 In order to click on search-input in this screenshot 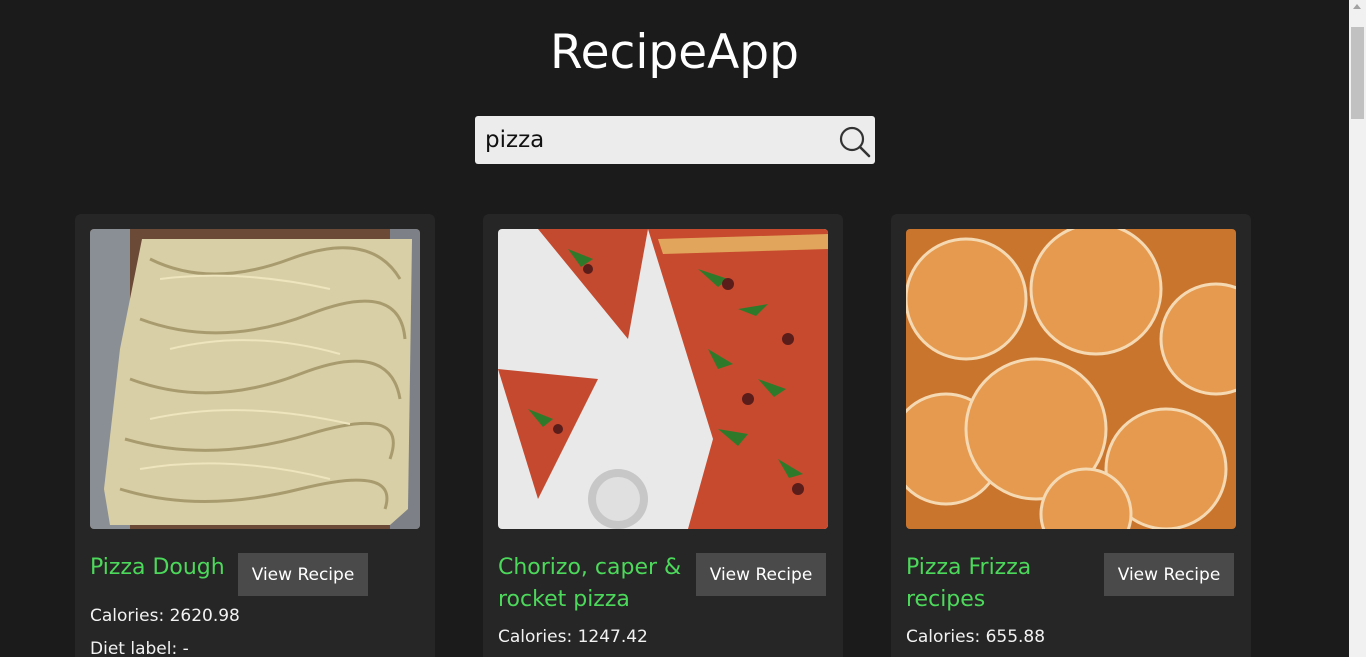, I will do `click(655, 140)`.